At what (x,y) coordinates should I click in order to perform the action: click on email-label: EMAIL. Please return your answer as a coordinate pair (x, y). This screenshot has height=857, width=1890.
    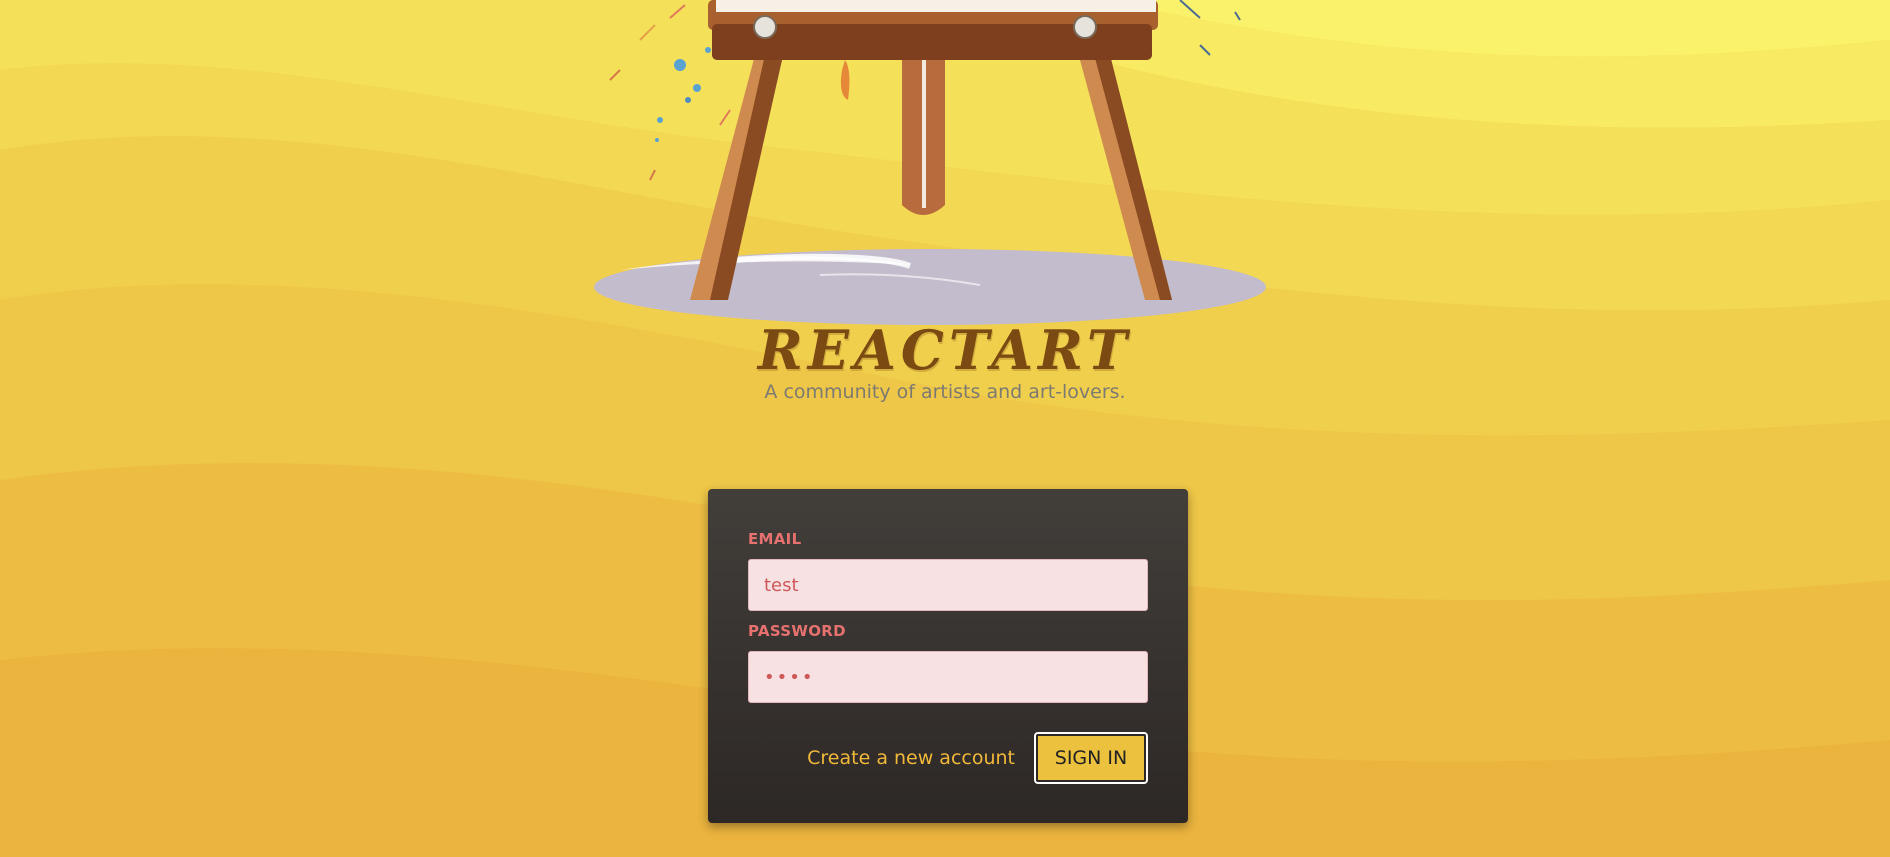
    Looking at the image, I should click on (775, 539).